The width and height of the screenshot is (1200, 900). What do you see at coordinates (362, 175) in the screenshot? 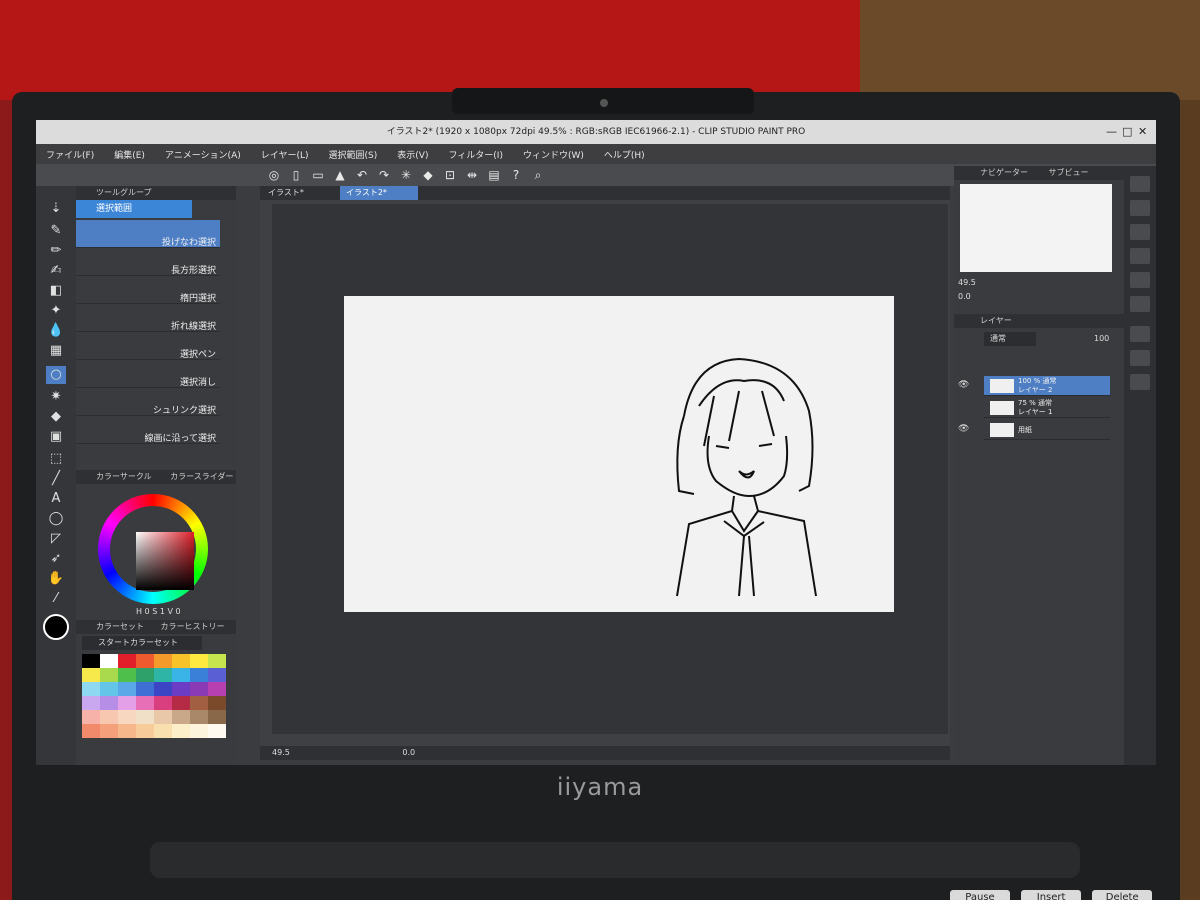
I see `undo-icon: ↶` at bounding box center [362, 175].